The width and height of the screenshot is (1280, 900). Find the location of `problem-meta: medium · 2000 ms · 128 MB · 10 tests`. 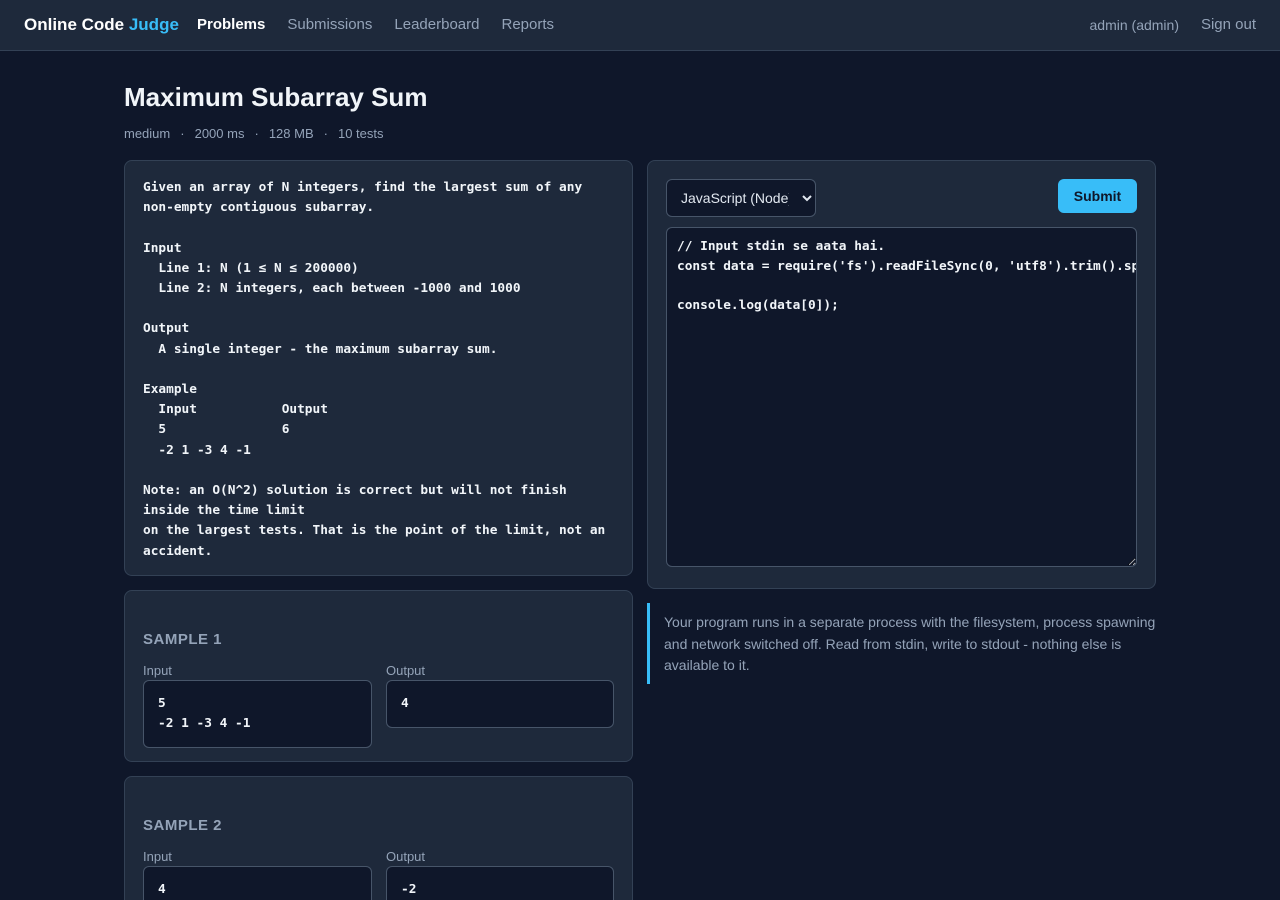

problem-meta: medium · 2000 ms · 128 MB · 10 tests is located at coordinates (254, 133).